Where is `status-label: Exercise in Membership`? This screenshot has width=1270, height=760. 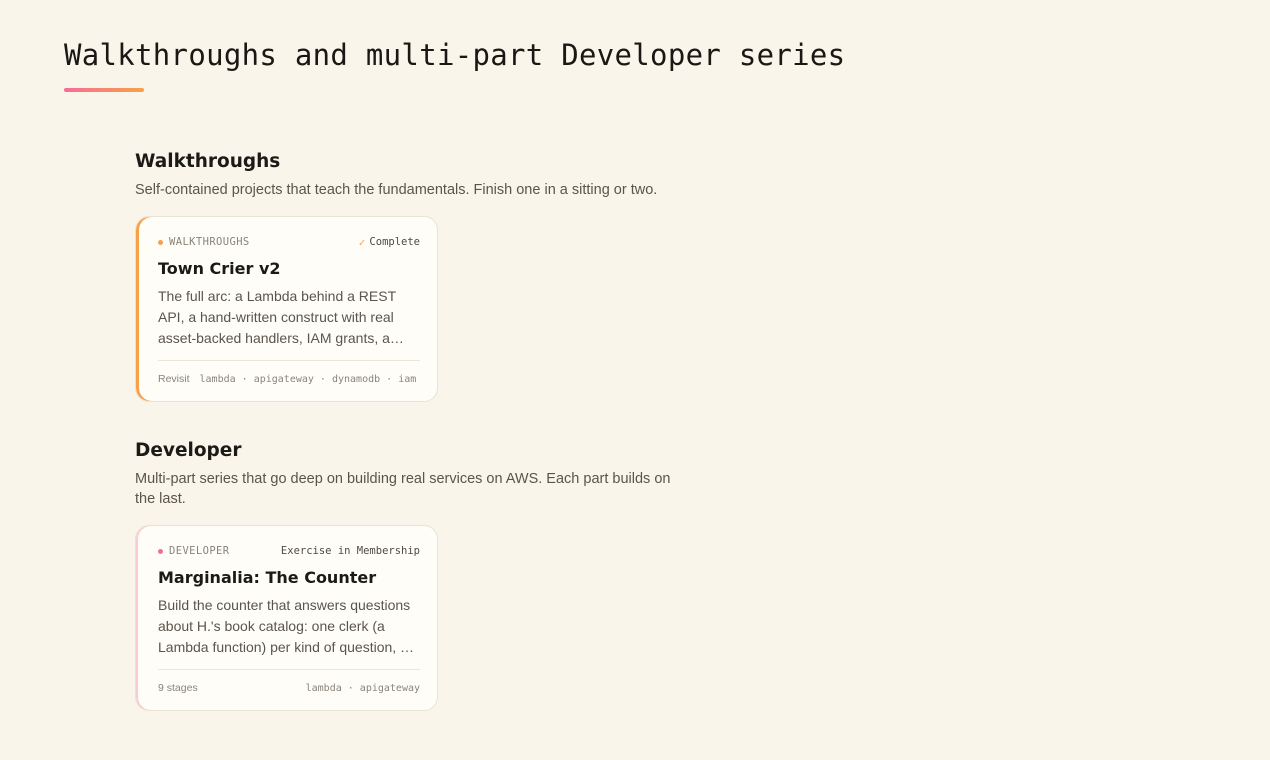
status-label: Exercise in Membership is located at coordinates (350, 551).